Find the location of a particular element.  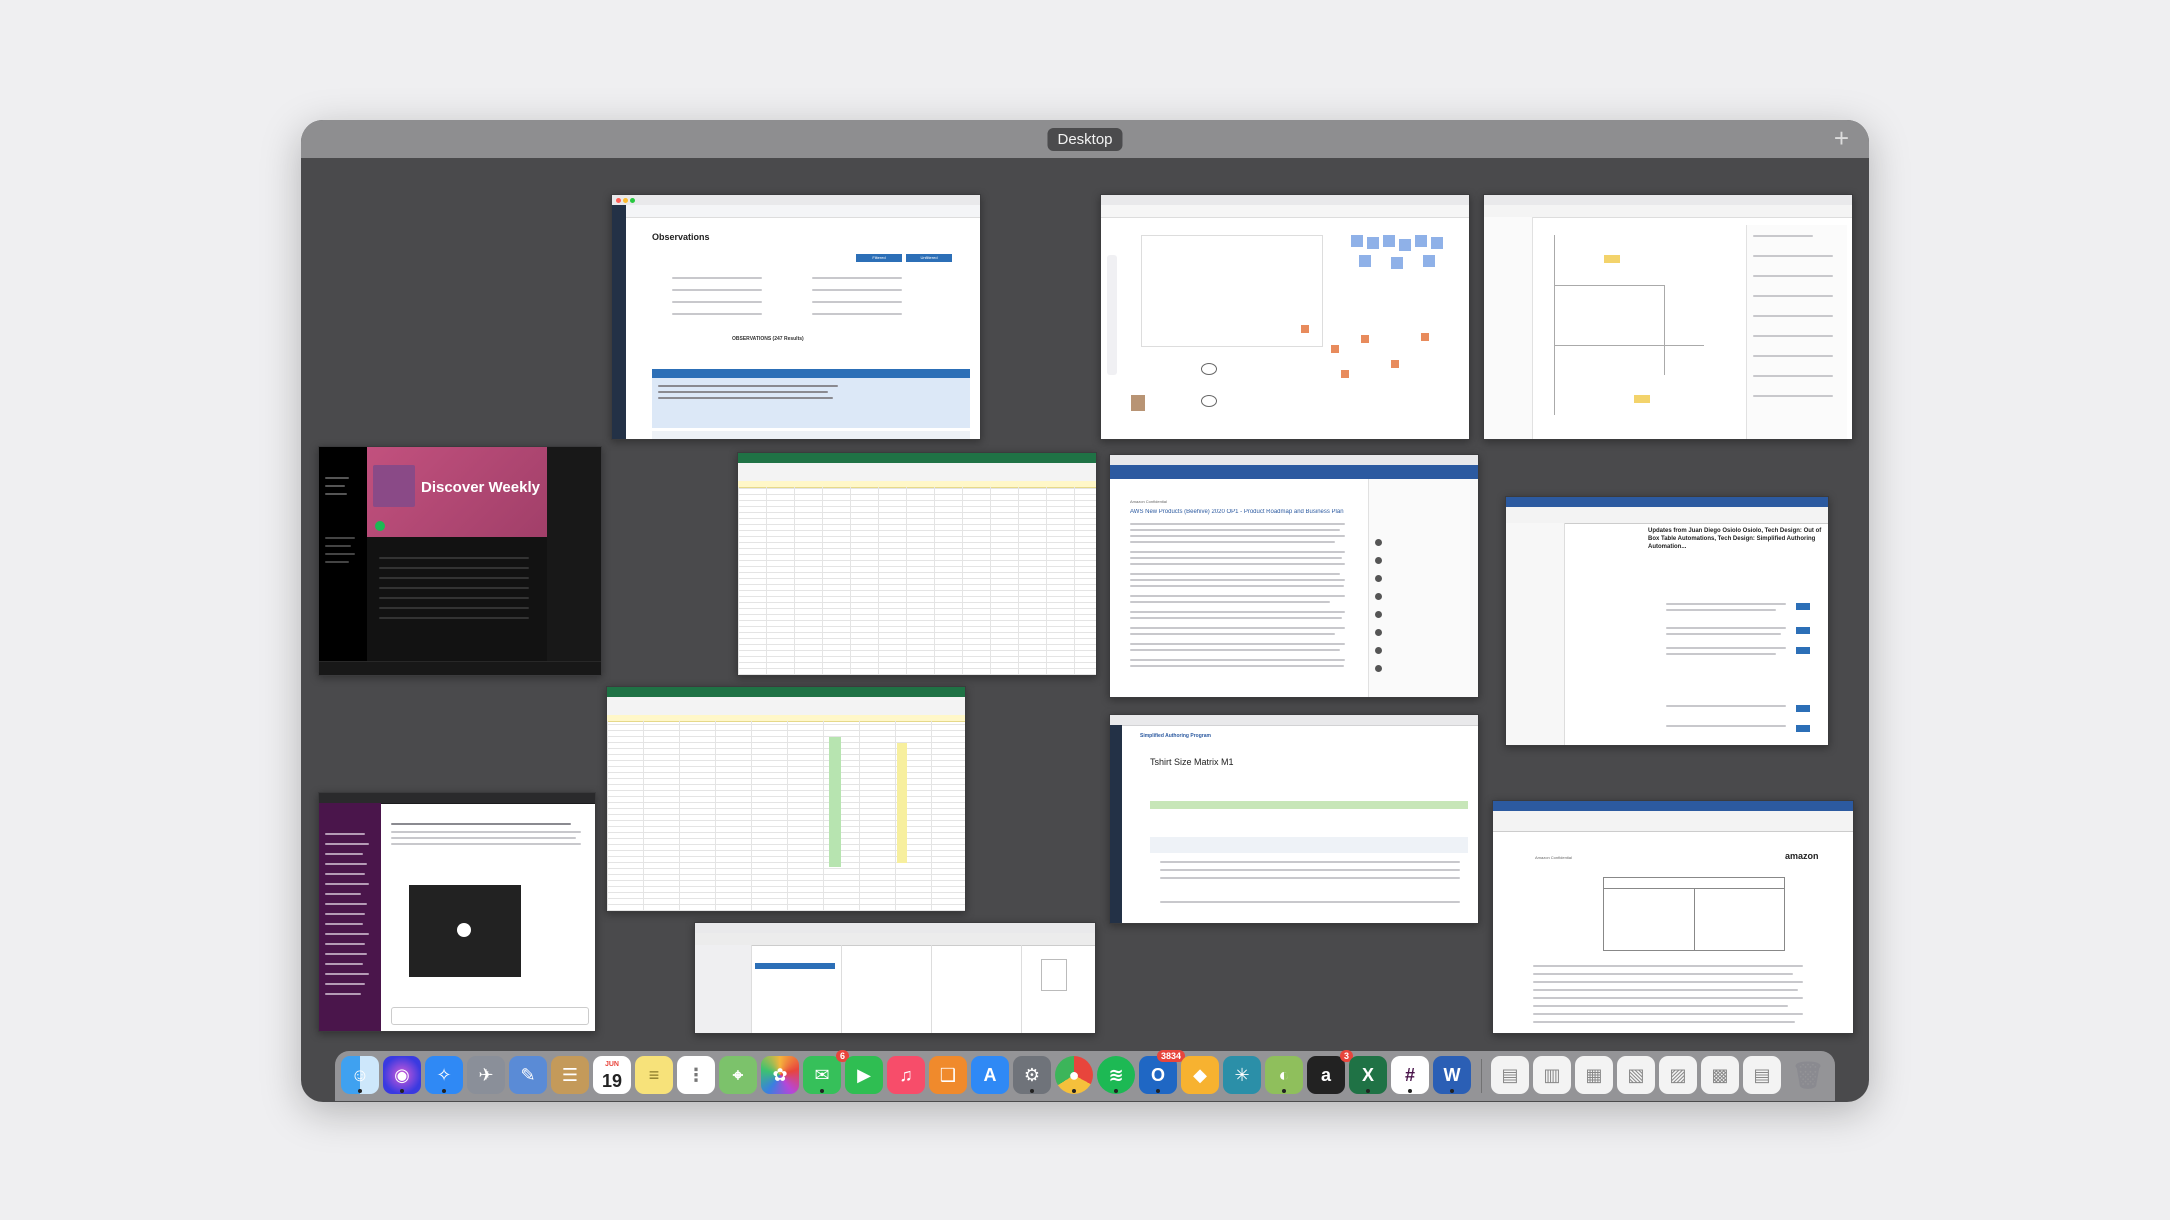

play-icon is located at coordinates (464, 930).